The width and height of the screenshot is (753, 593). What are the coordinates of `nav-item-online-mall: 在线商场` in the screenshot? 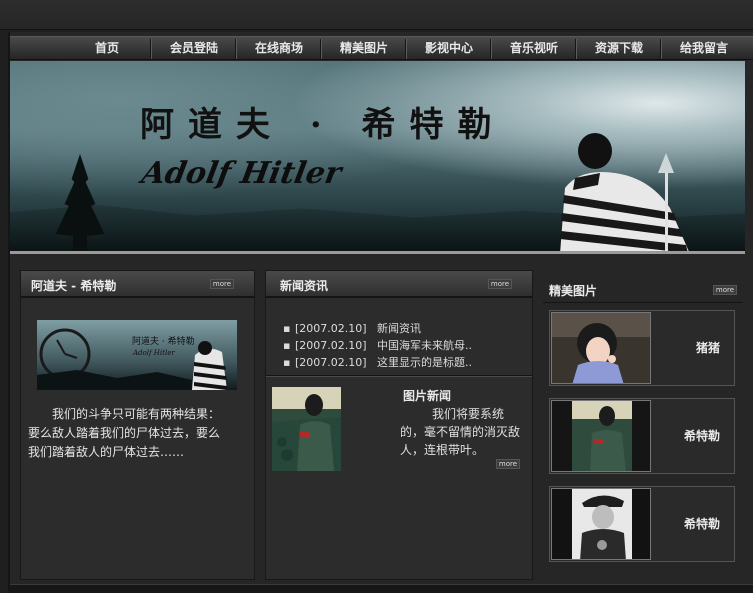 It's located at (279, 48).